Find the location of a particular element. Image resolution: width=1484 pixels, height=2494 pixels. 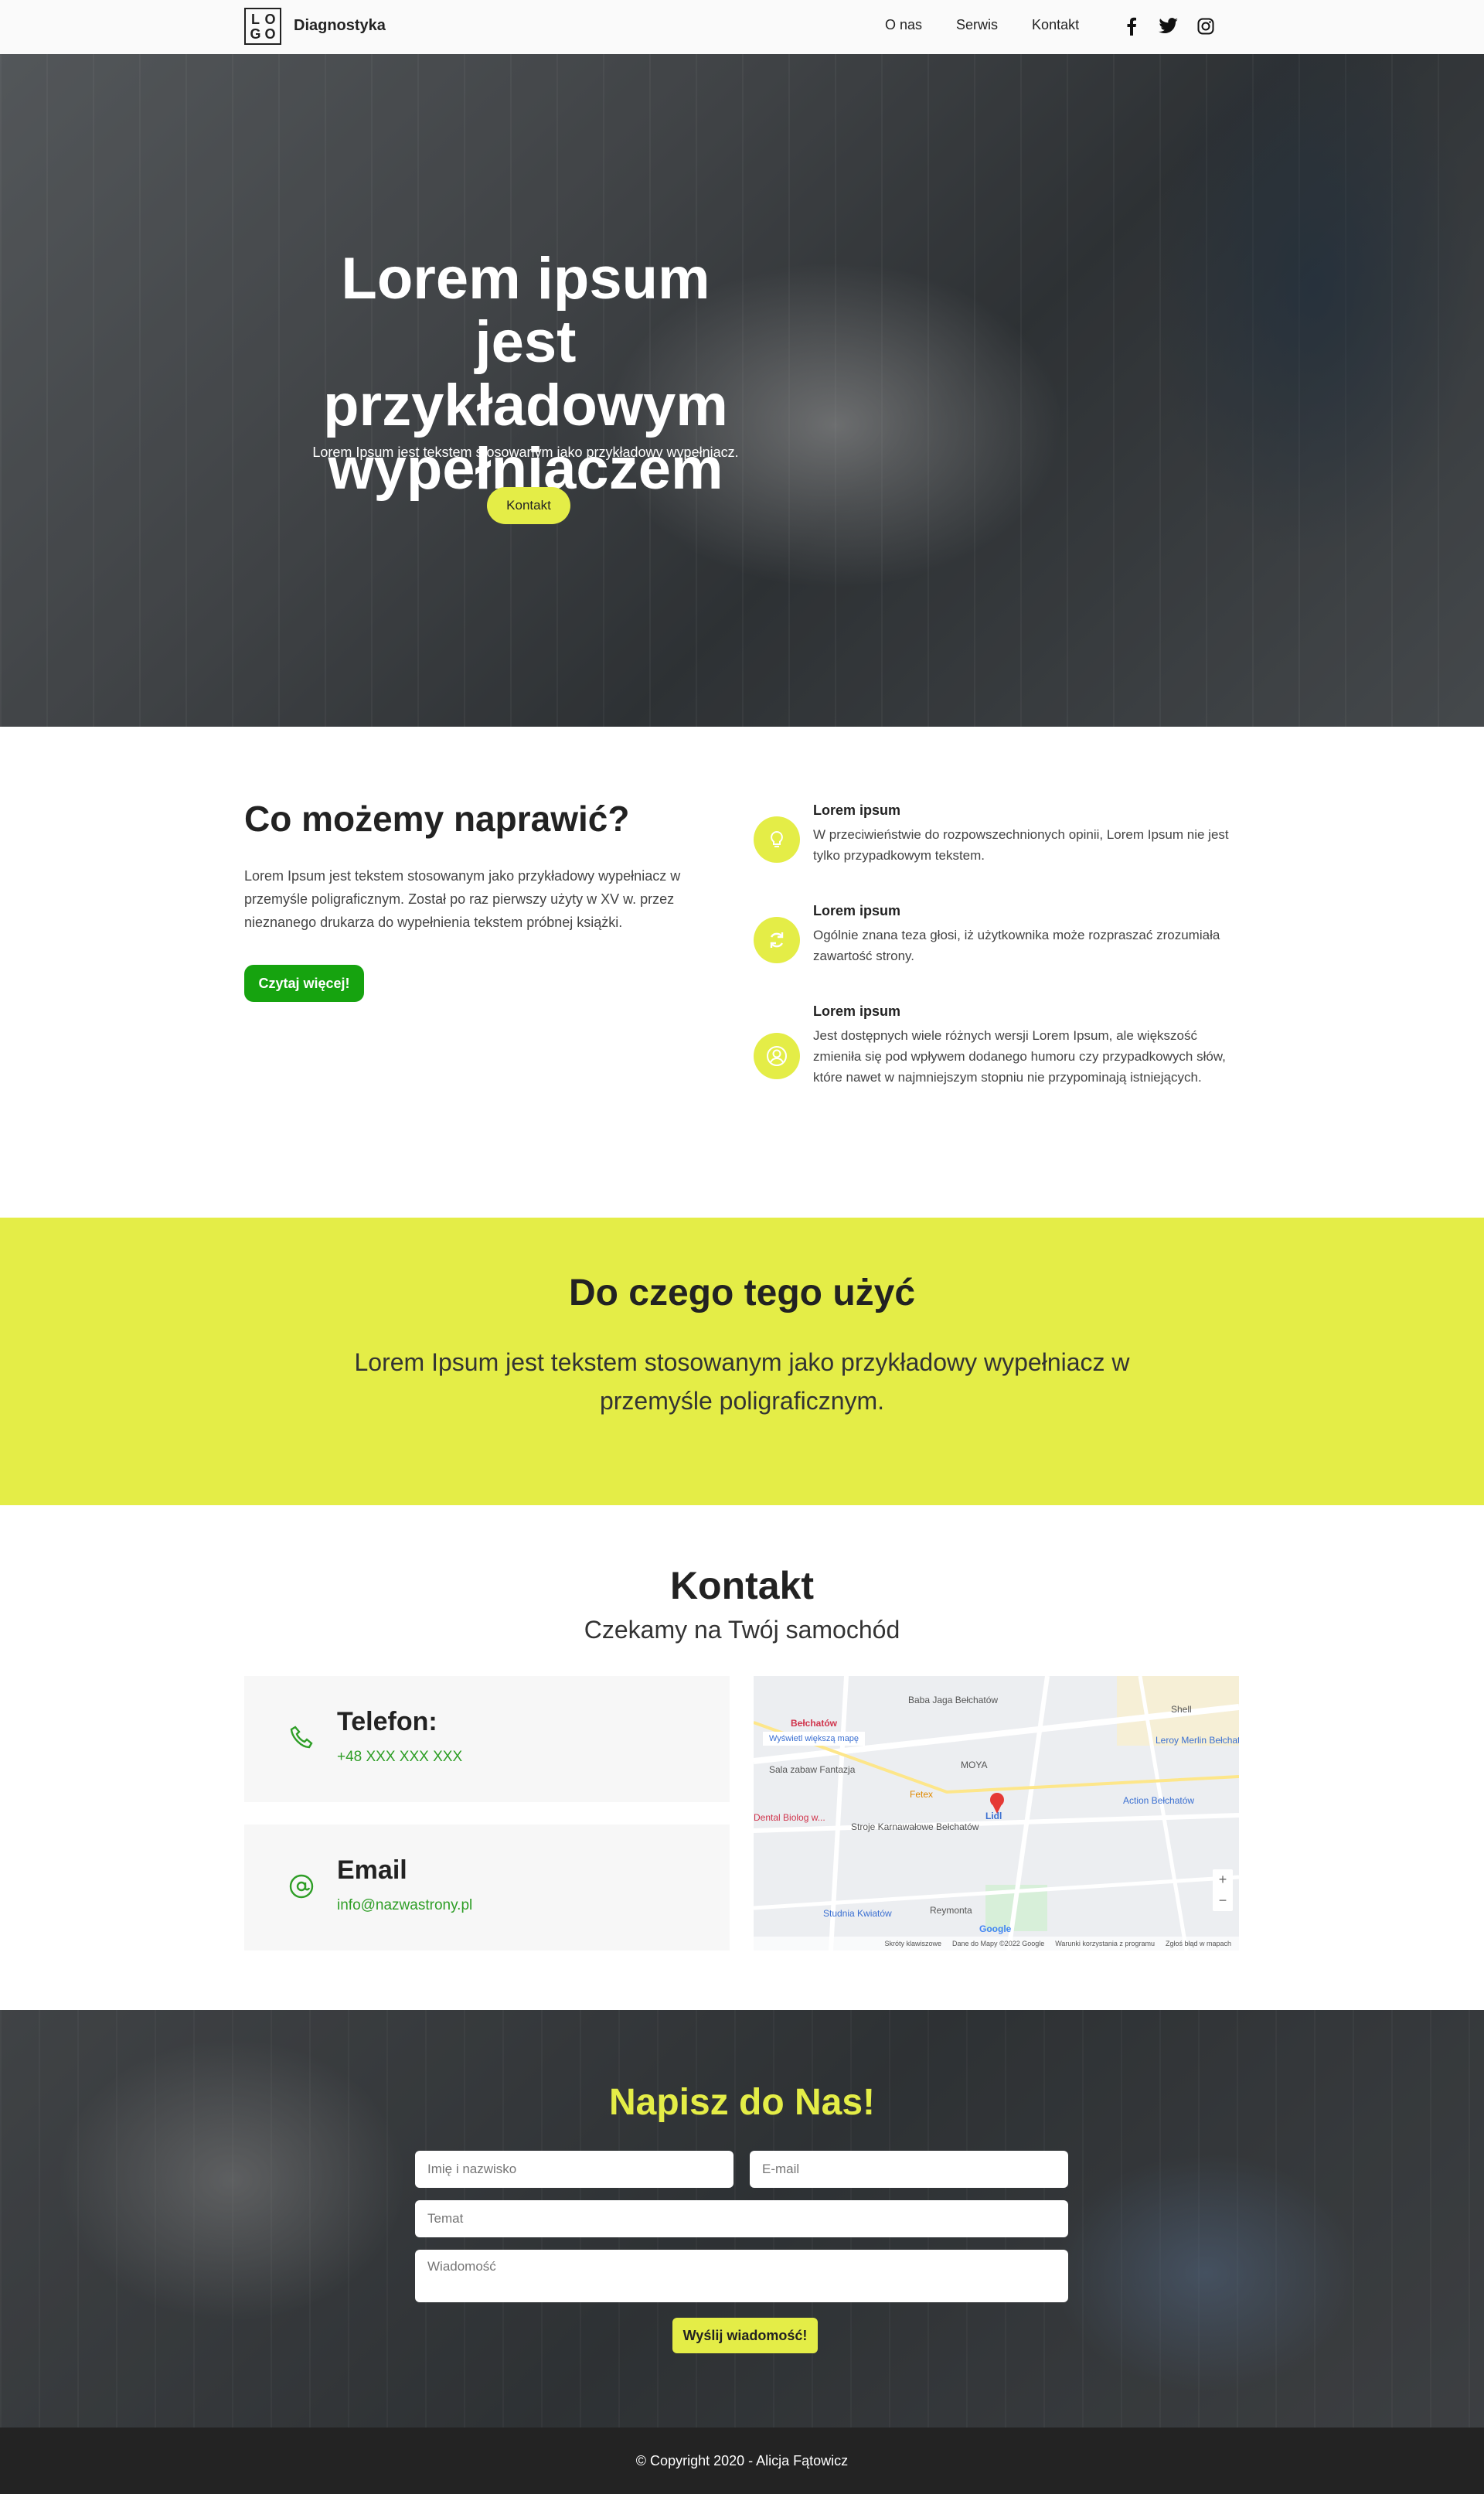

usage-title: Do czego tego użyć is located at coordinates (742, 1293).